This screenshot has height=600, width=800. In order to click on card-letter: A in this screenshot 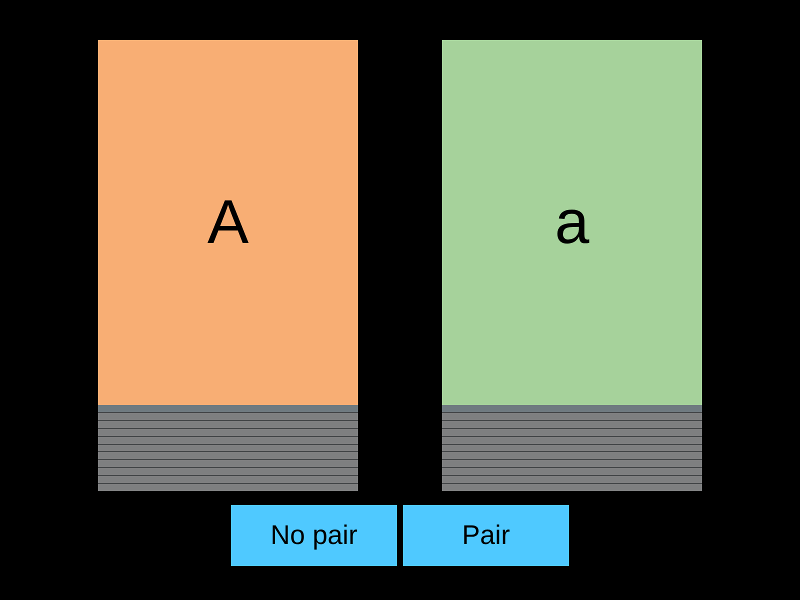, I will do `click(228, 223)`.